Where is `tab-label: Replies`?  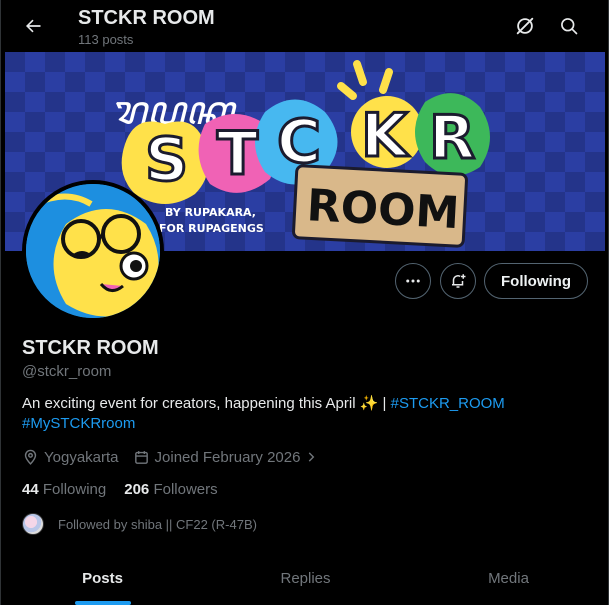
tab-label: Replies is located at coordinates (305, 578).